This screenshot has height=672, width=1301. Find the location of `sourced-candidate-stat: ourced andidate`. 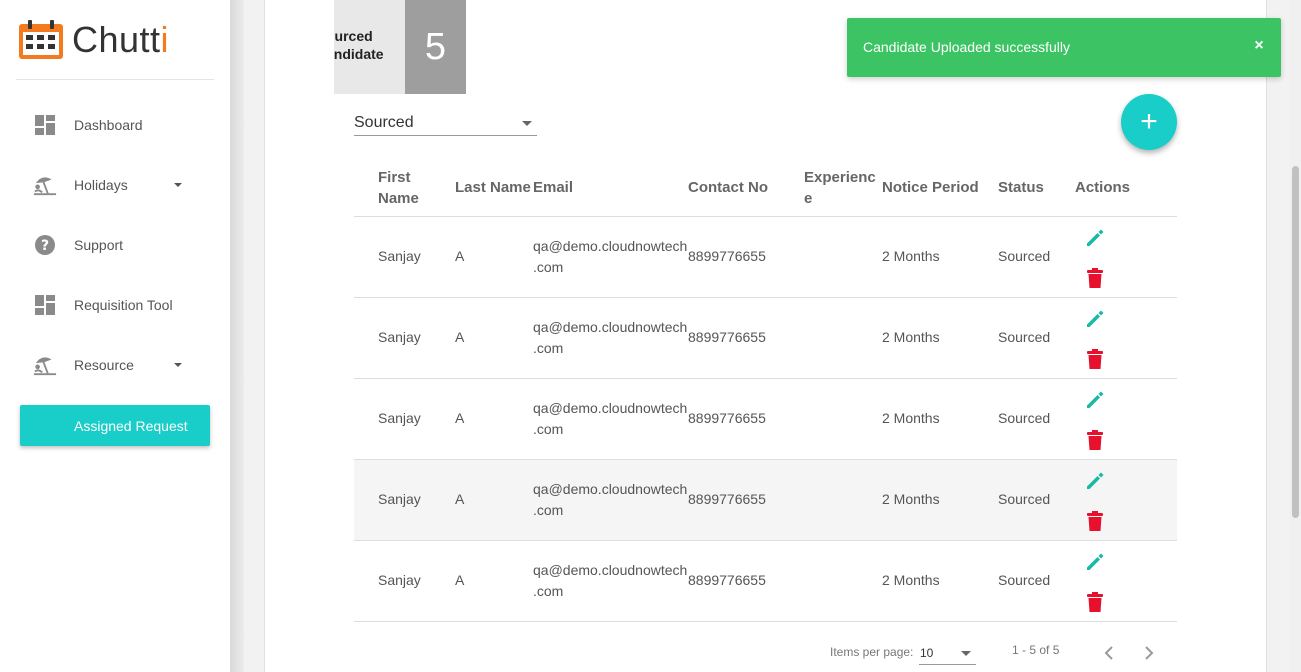

sourced-candidate-stat: ourced andidate is located at coordinates (369, 47).